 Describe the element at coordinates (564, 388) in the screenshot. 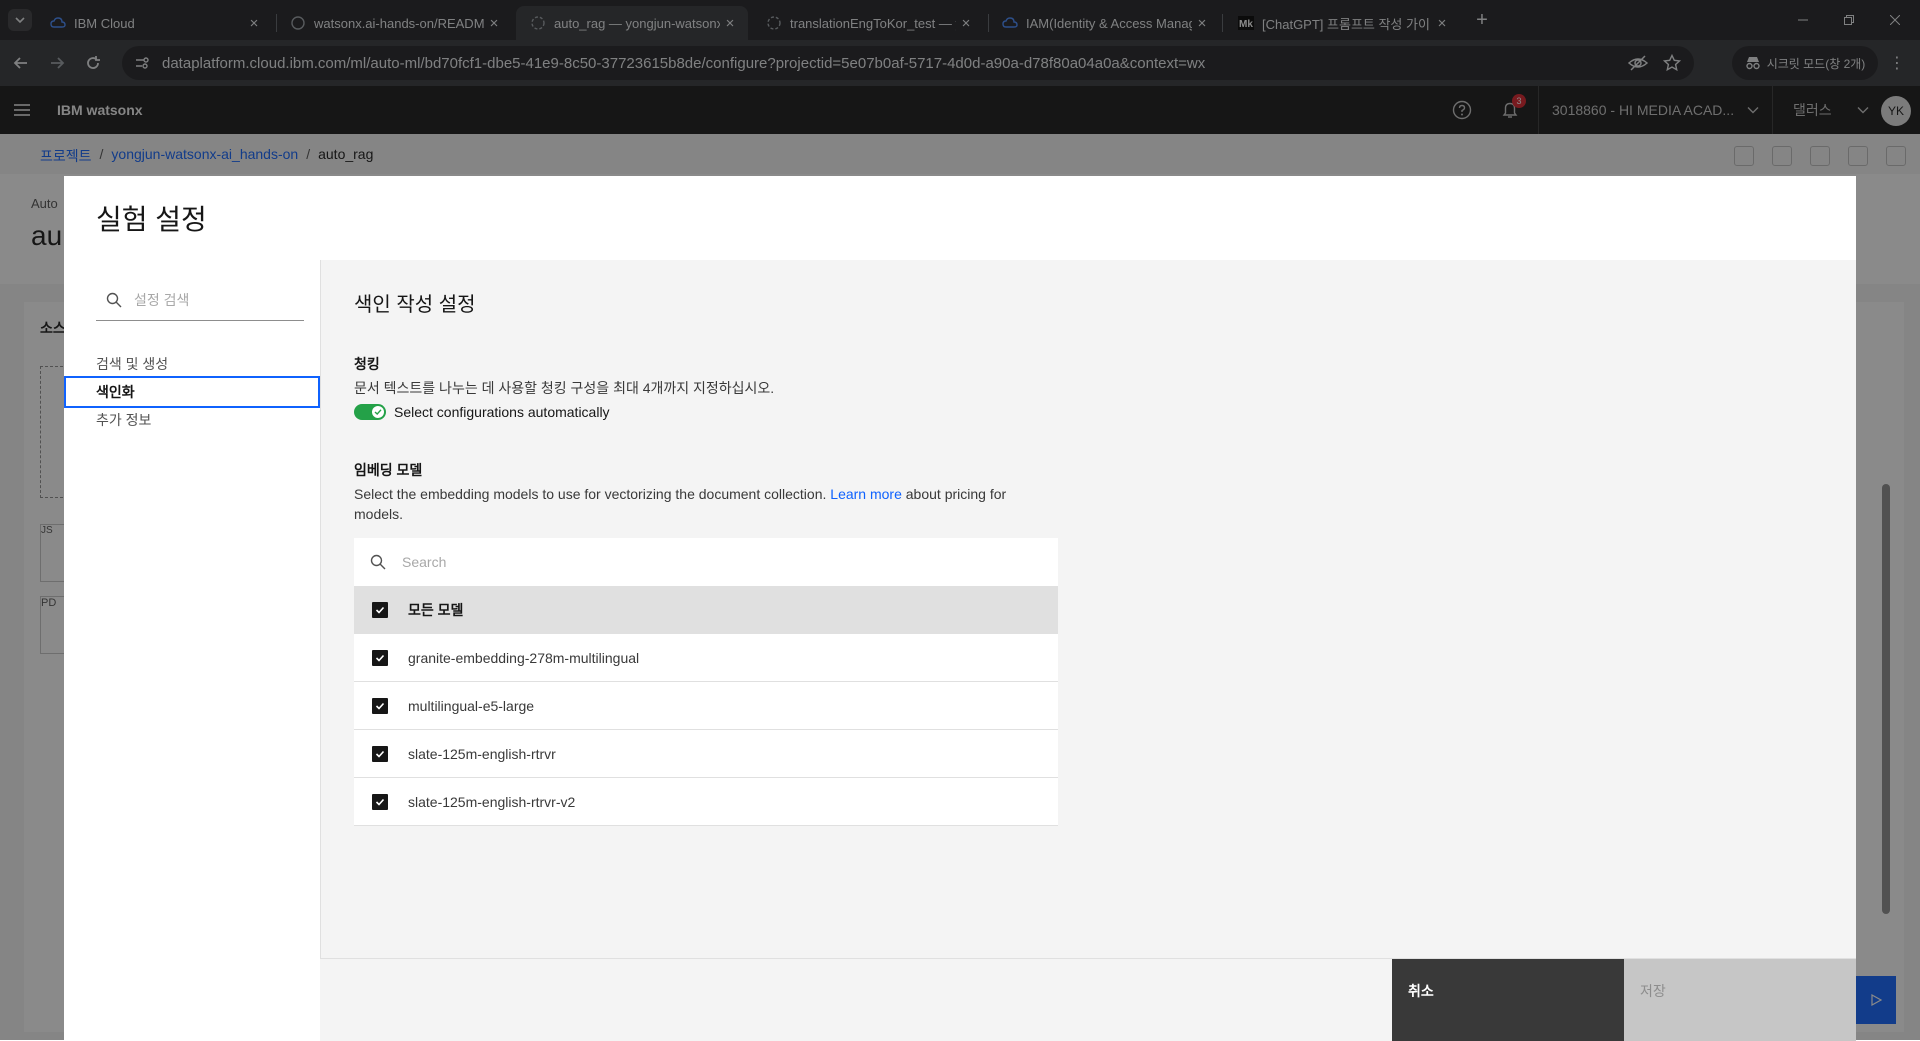

I see `chunking-description: 문서 텍스트를 나누는 데 사용할 청킹 구성을 최대 4개까지 지정하십시오.` at that location.